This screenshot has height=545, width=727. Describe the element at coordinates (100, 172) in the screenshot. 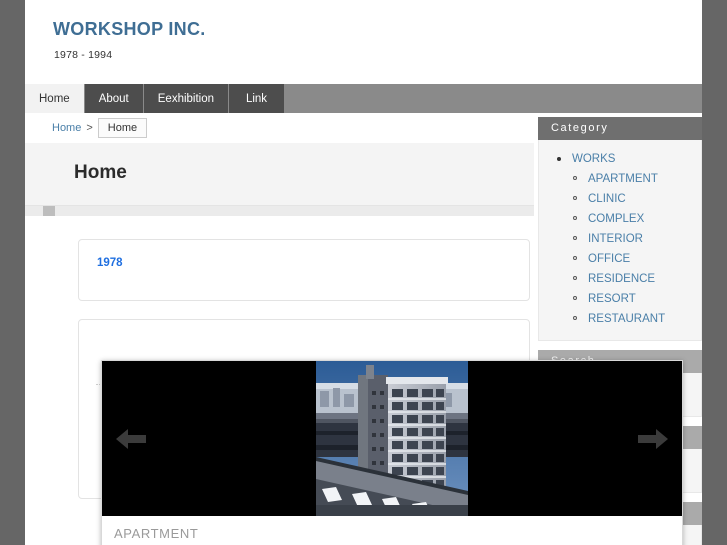

I see `page-title: Home` at that location.